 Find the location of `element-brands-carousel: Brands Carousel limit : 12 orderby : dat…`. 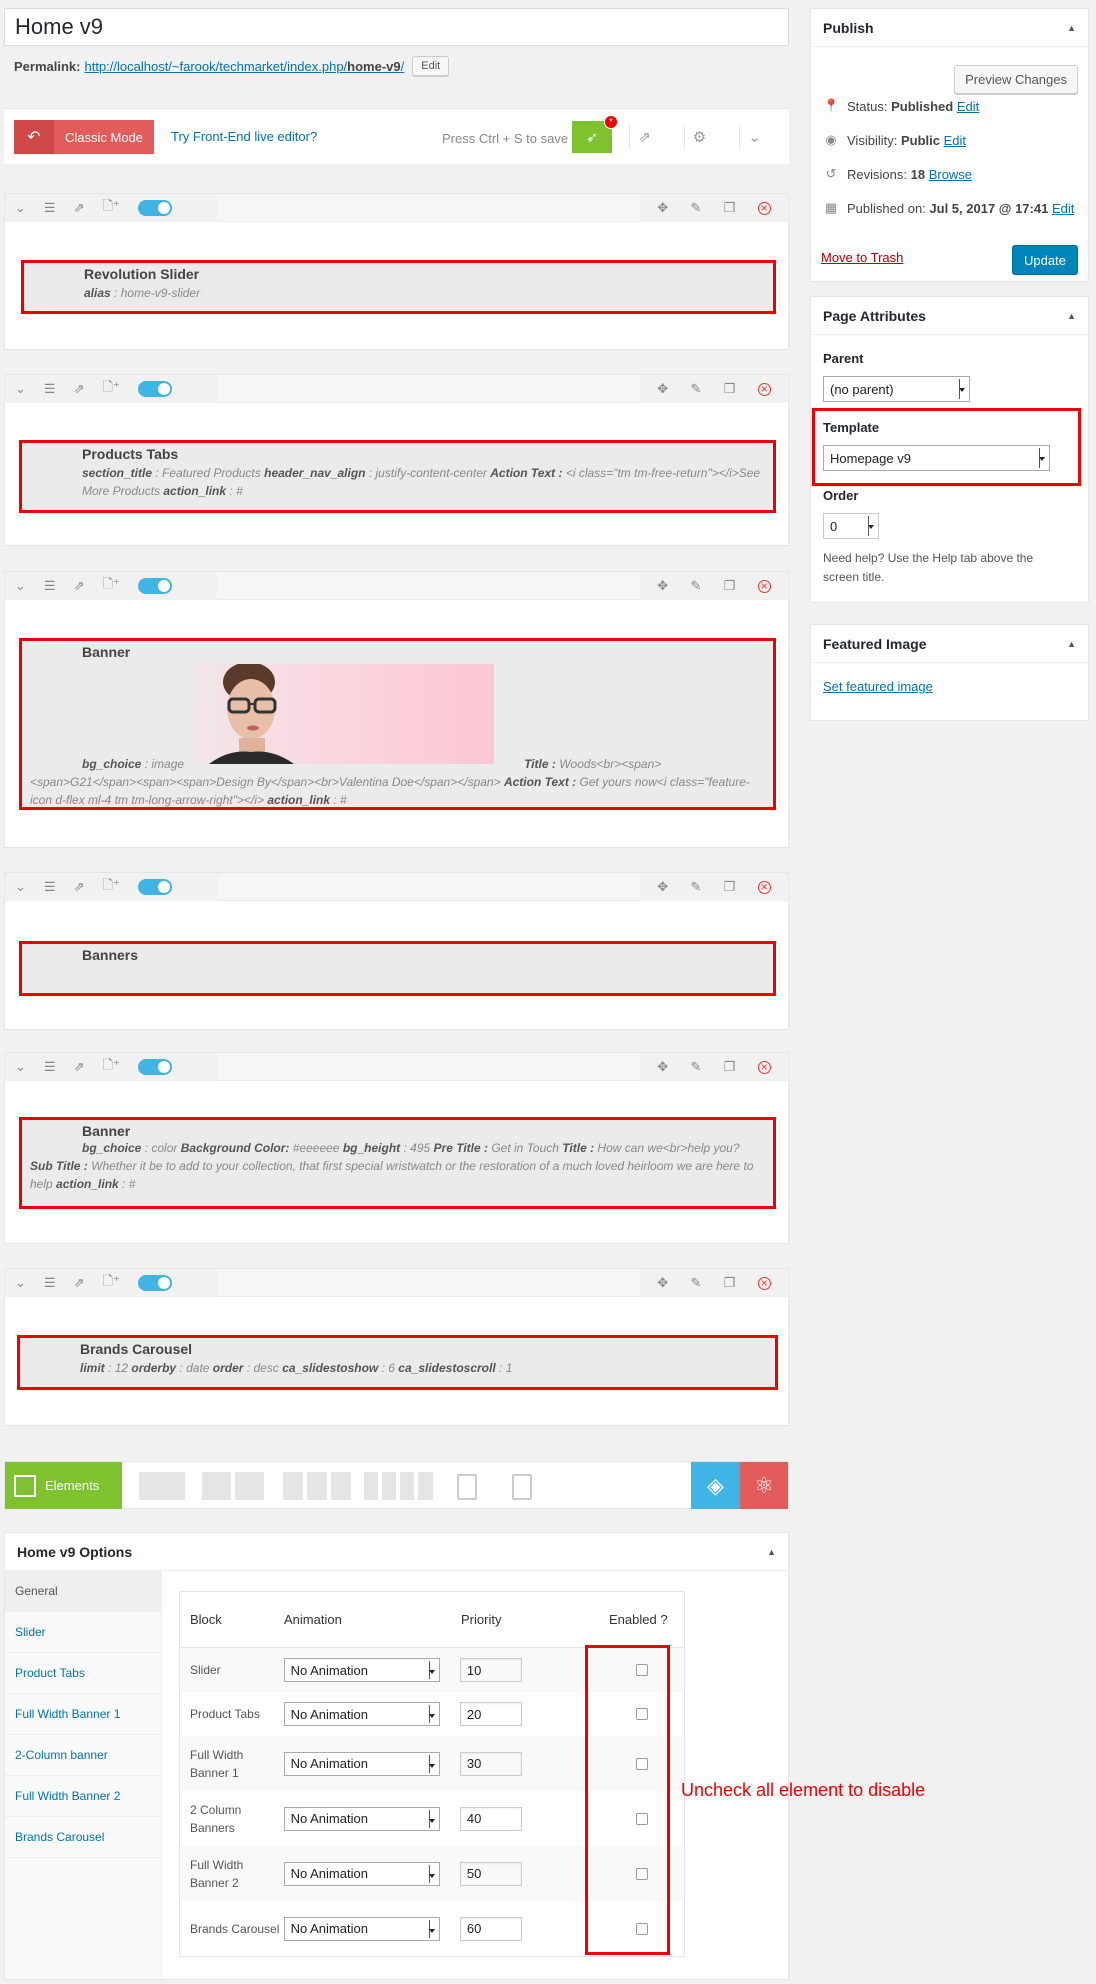

element-brands-carousel: Brands Carousel limit : 12 orderby : dat… is located at coordinates (397, 1362).